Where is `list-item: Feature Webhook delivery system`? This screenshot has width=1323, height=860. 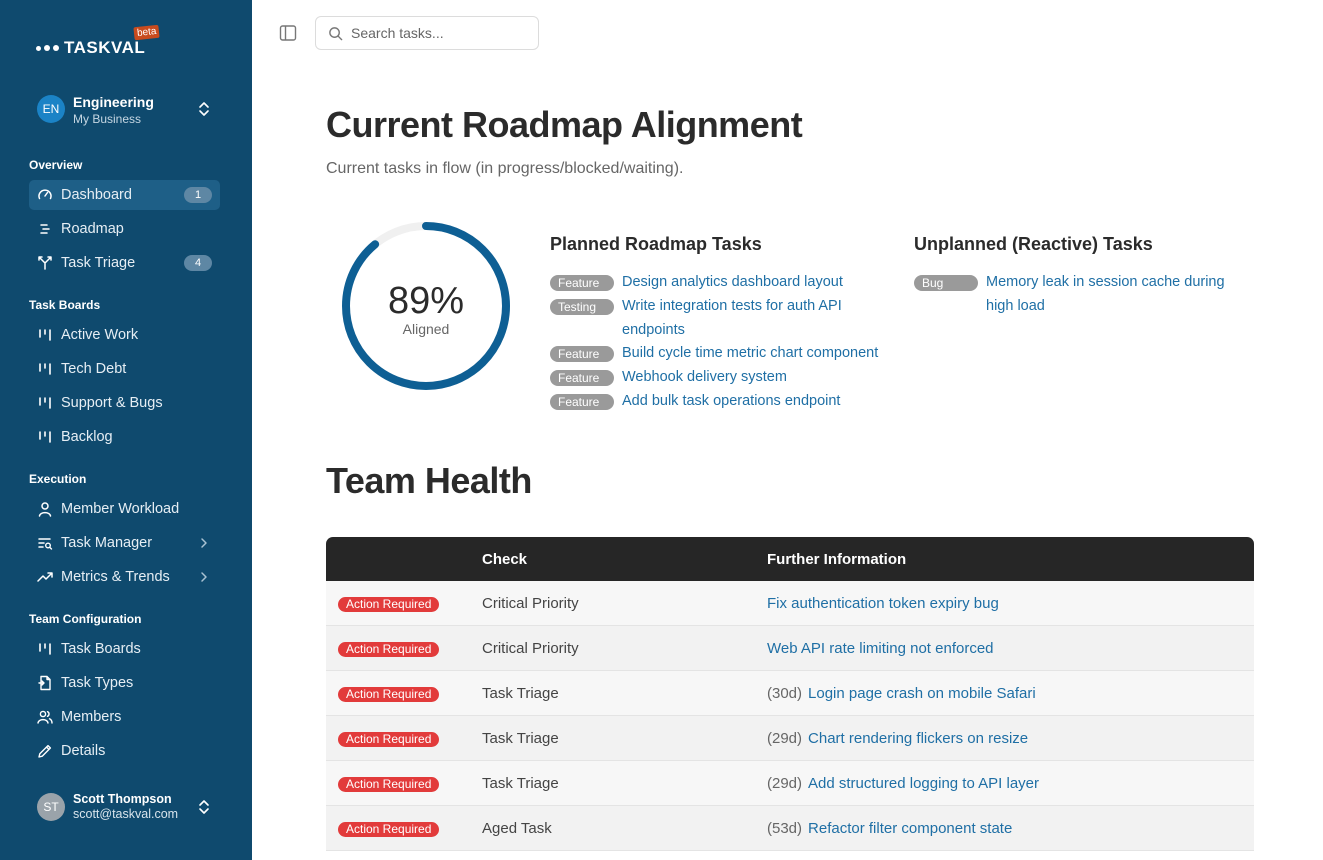 list-item: Feature Webhook delivery system is located at coordinates (720, 379).